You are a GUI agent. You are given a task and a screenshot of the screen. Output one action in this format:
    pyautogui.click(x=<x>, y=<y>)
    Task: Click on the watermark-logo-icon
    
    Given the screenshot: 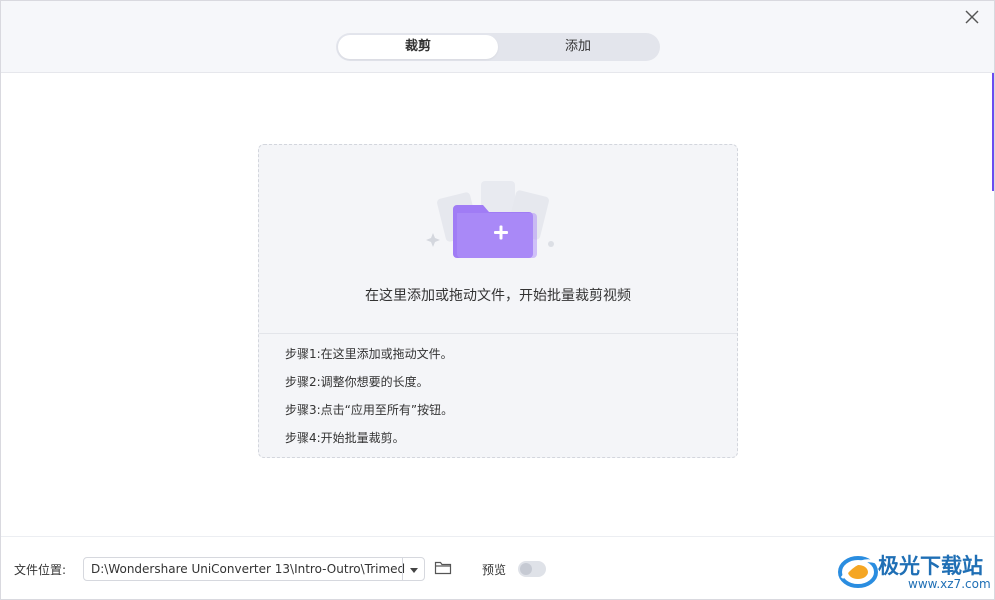 What is the action you would take?
    pyautogui.click(x=858, y=572)
    